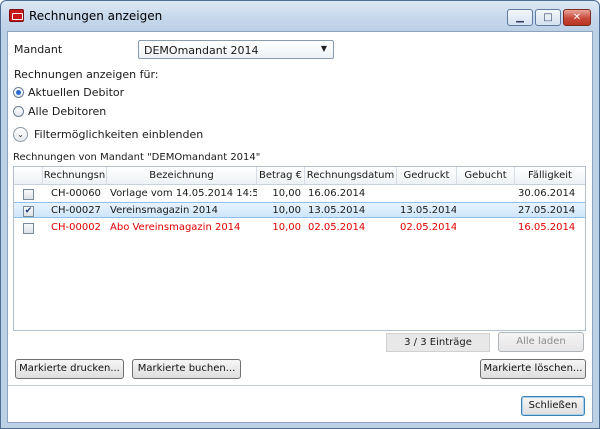 The image size is (600, 429). What do you see at coordinates (337, 210) in the screenshot?
I see `cell-invoice-date: 13.05.2014` at bounding box center [337, 210].